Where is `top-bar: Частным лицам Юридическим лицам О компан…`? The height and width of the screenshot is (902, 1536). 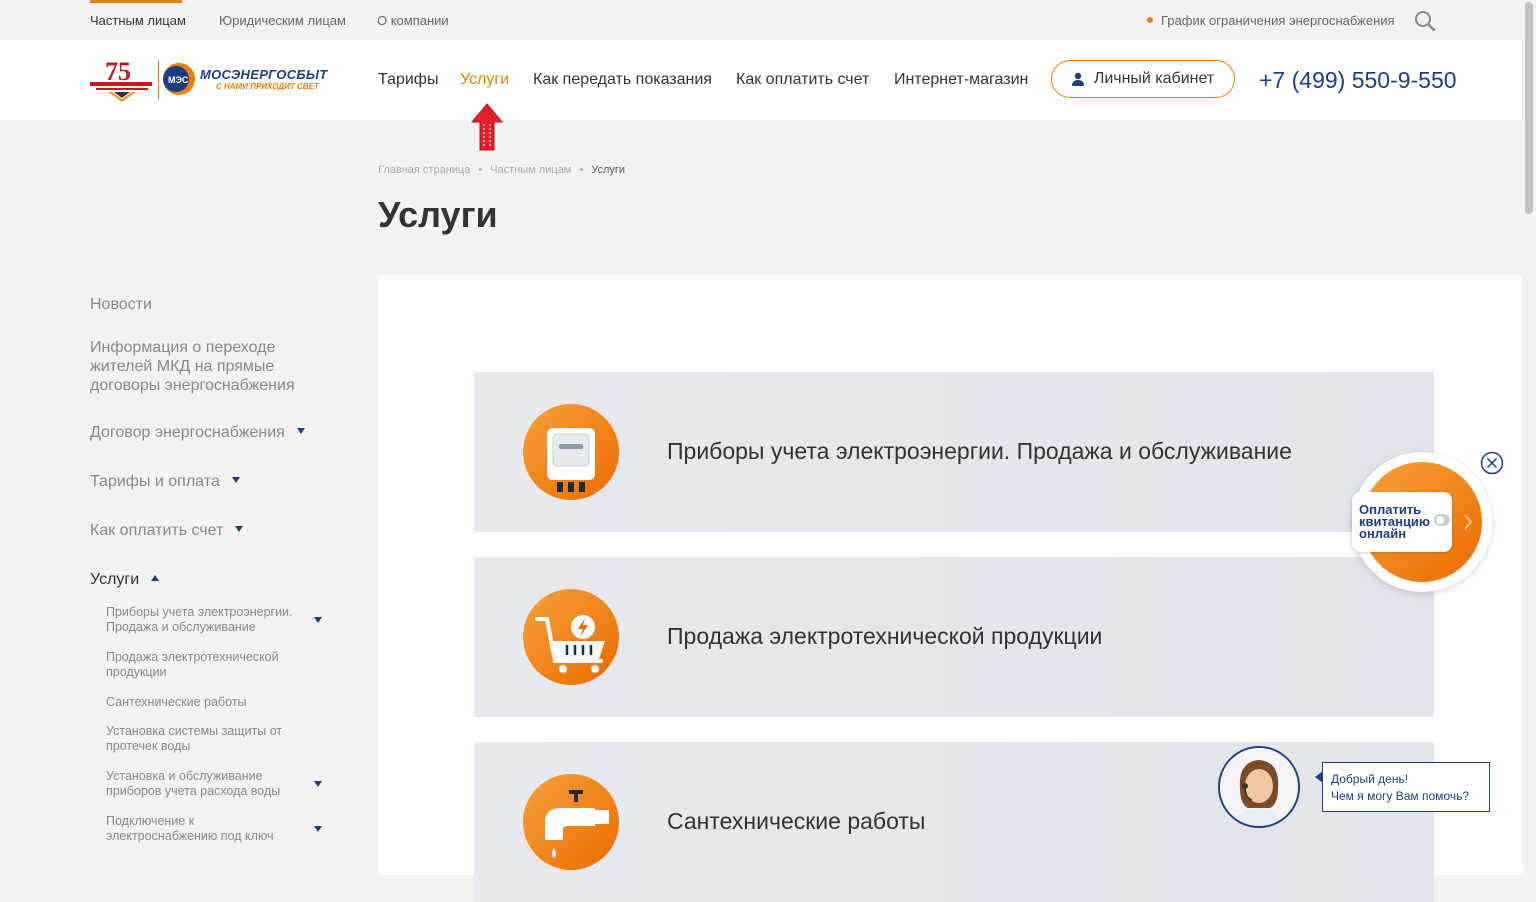
top-bar: Частным лицам Юридическим лицам О компан… is located at coordinates (761, 20).